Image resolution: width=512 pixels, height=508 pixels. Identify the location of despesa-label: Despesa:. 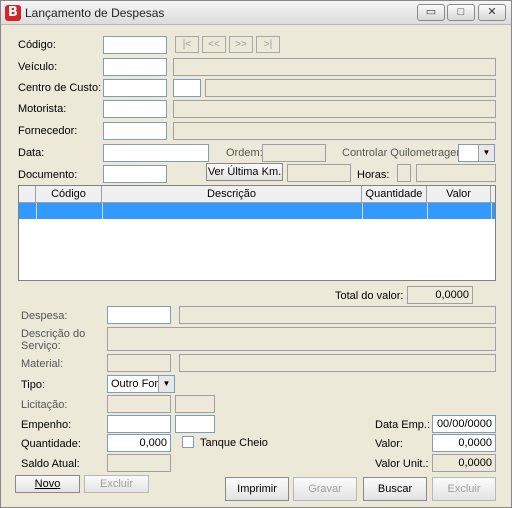
(44, 316).